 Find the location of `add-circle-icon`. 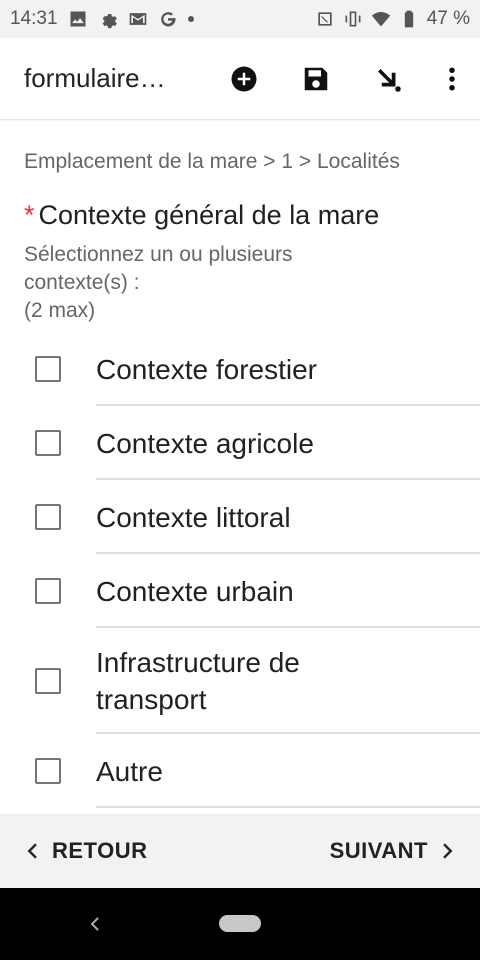

add-circle-icon is located at coordinates (244, 78).